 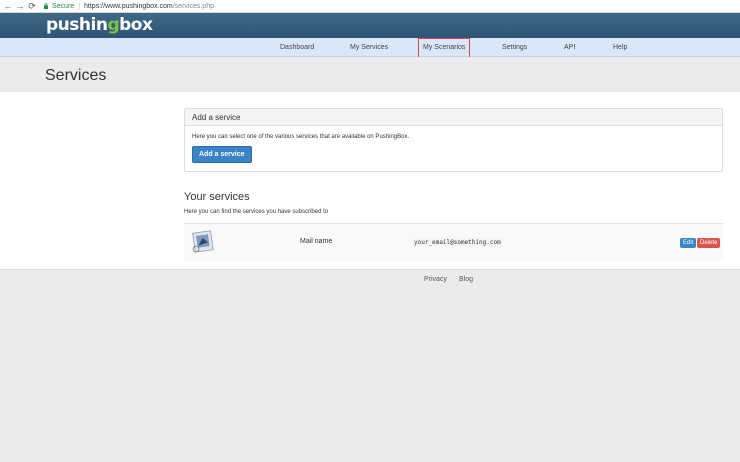 I want to click on nav-help: Help, so click(x=620, y=47).